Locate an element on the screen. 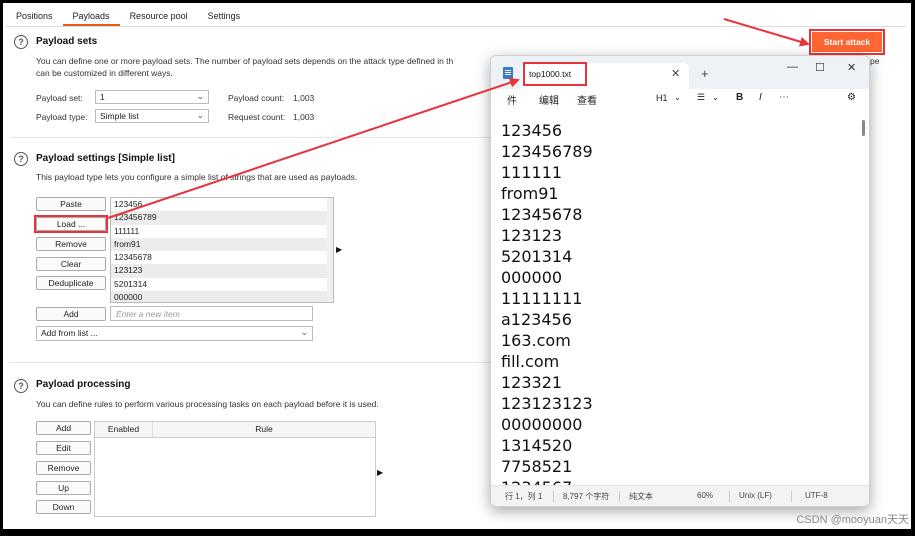  rule-add-button: Add is located at coordinates (63, 428).